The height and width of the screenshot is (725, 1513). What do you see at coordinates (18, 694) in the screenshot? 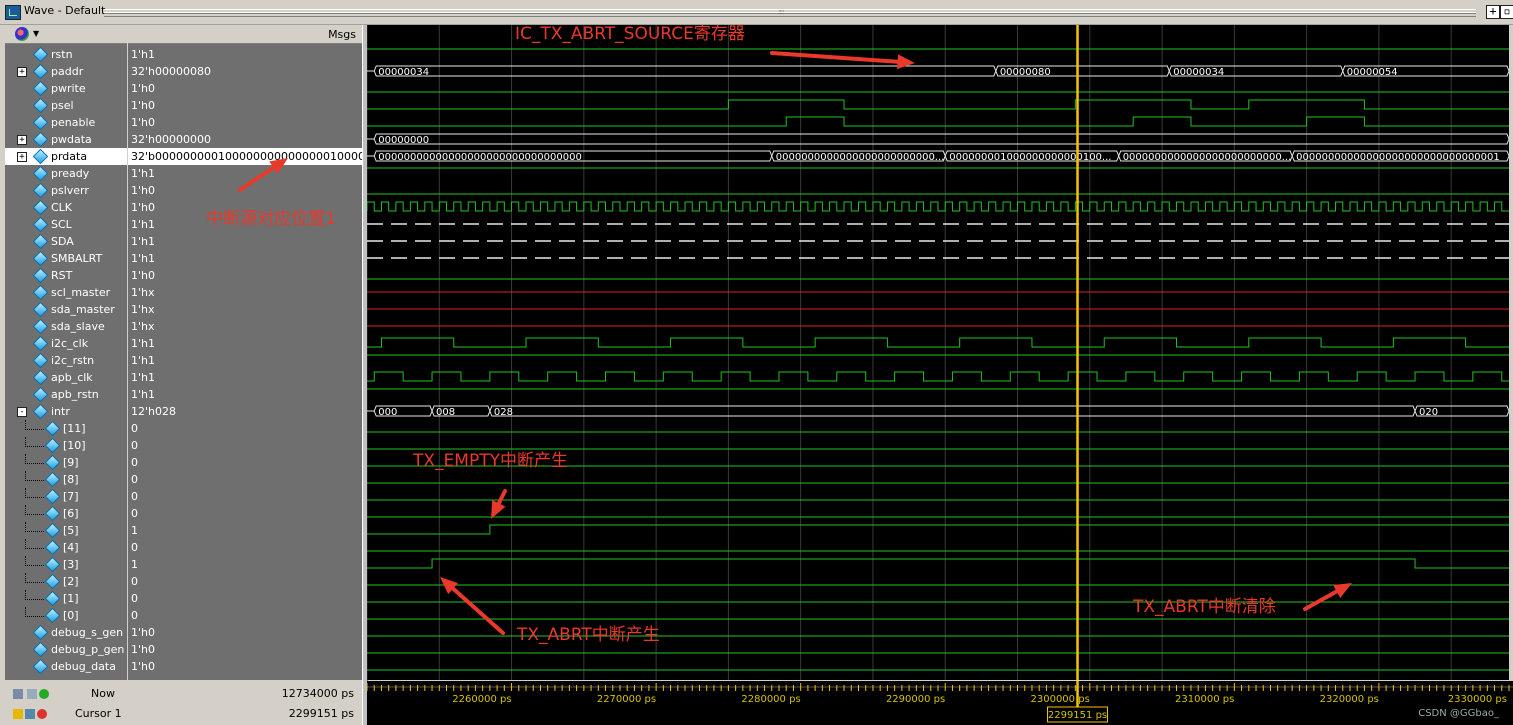
I see `now-icon` at bounding box center [18, 694].